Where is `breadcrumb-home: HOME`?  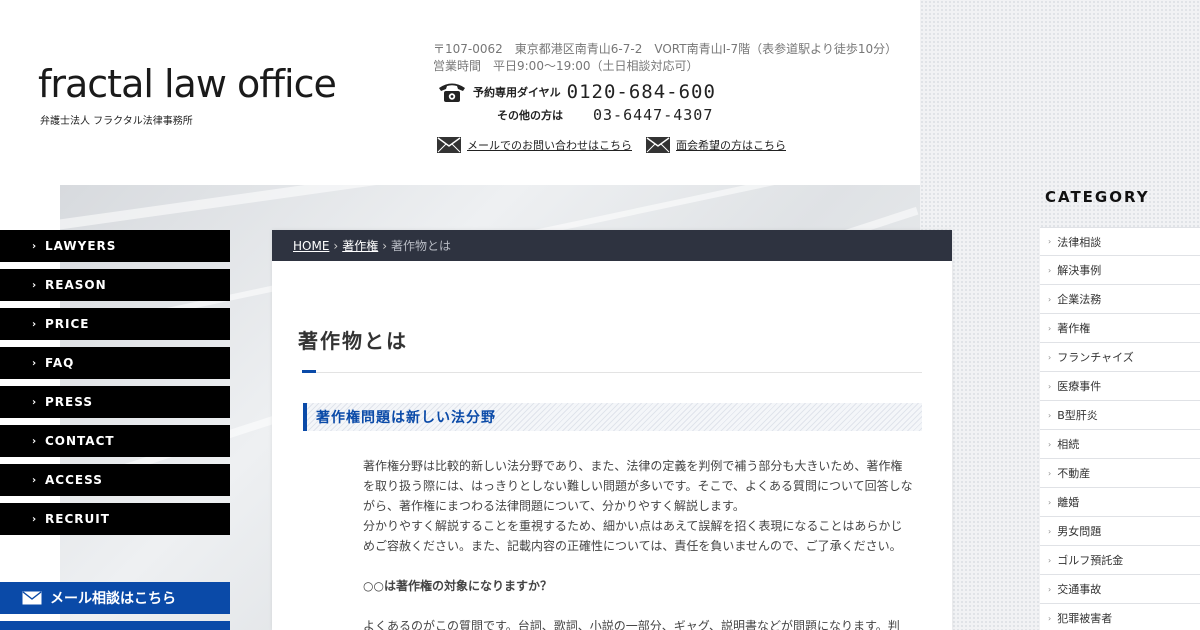
breadcrumb-home: HOME is located at coordinates (311, 246).